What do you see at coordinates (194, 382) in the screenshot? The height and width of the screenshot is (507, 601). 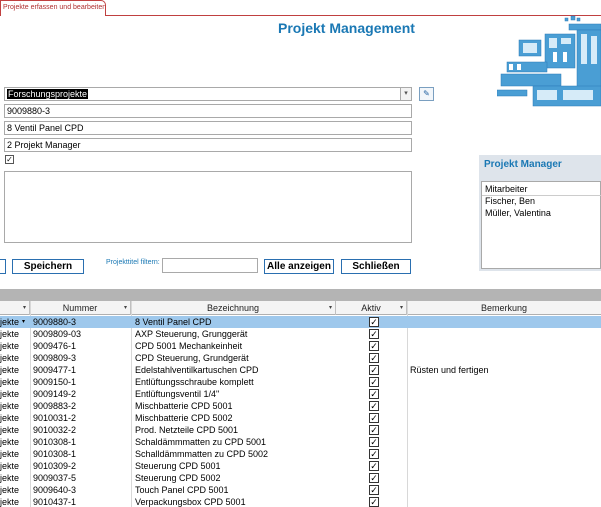 I see `cell-name: Entlüftungsschraube komplett` at bounding box center [194, 382].